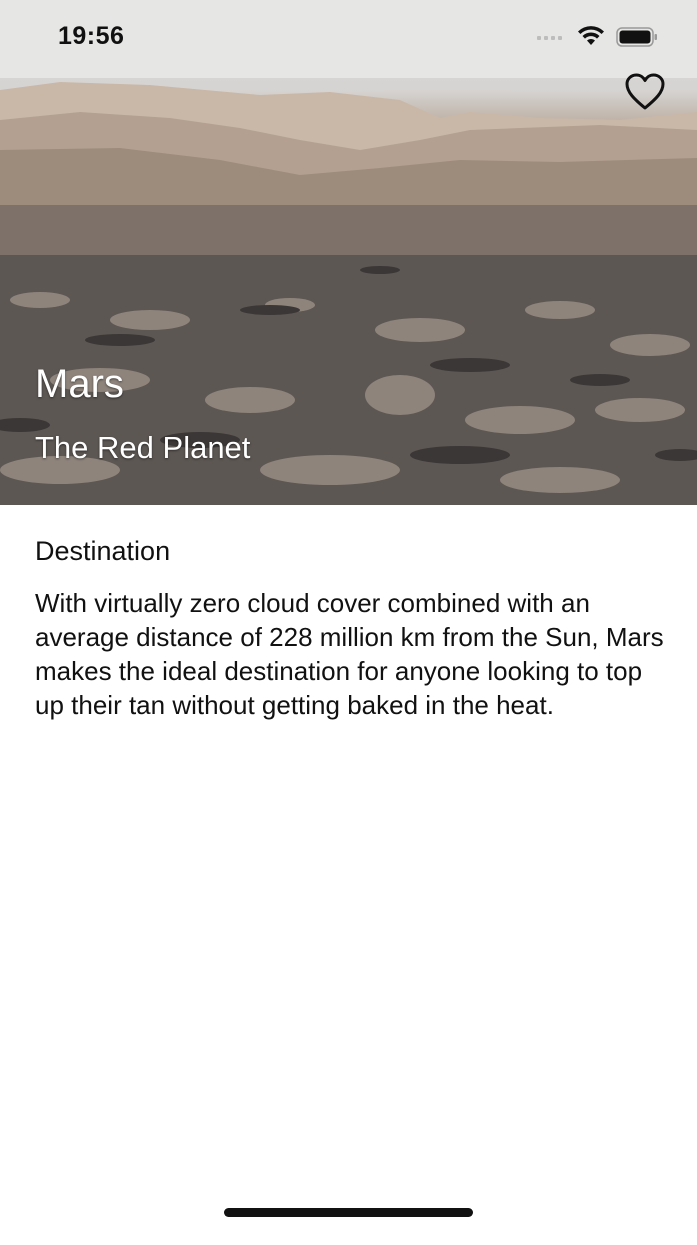  I want to click on favorite-heart-icon, so click(645, 92).